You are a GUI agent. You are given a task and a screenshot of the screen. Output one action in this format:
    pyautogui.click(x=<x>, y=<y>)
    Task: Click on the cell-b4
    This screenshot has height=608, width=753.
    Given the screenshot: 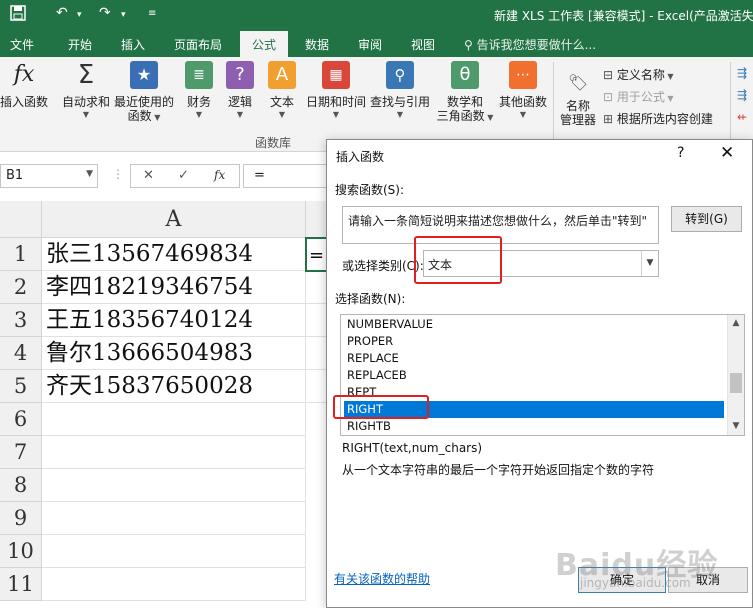 What is the action you would take?
    pyautogui.click(x=317, y=353)
    